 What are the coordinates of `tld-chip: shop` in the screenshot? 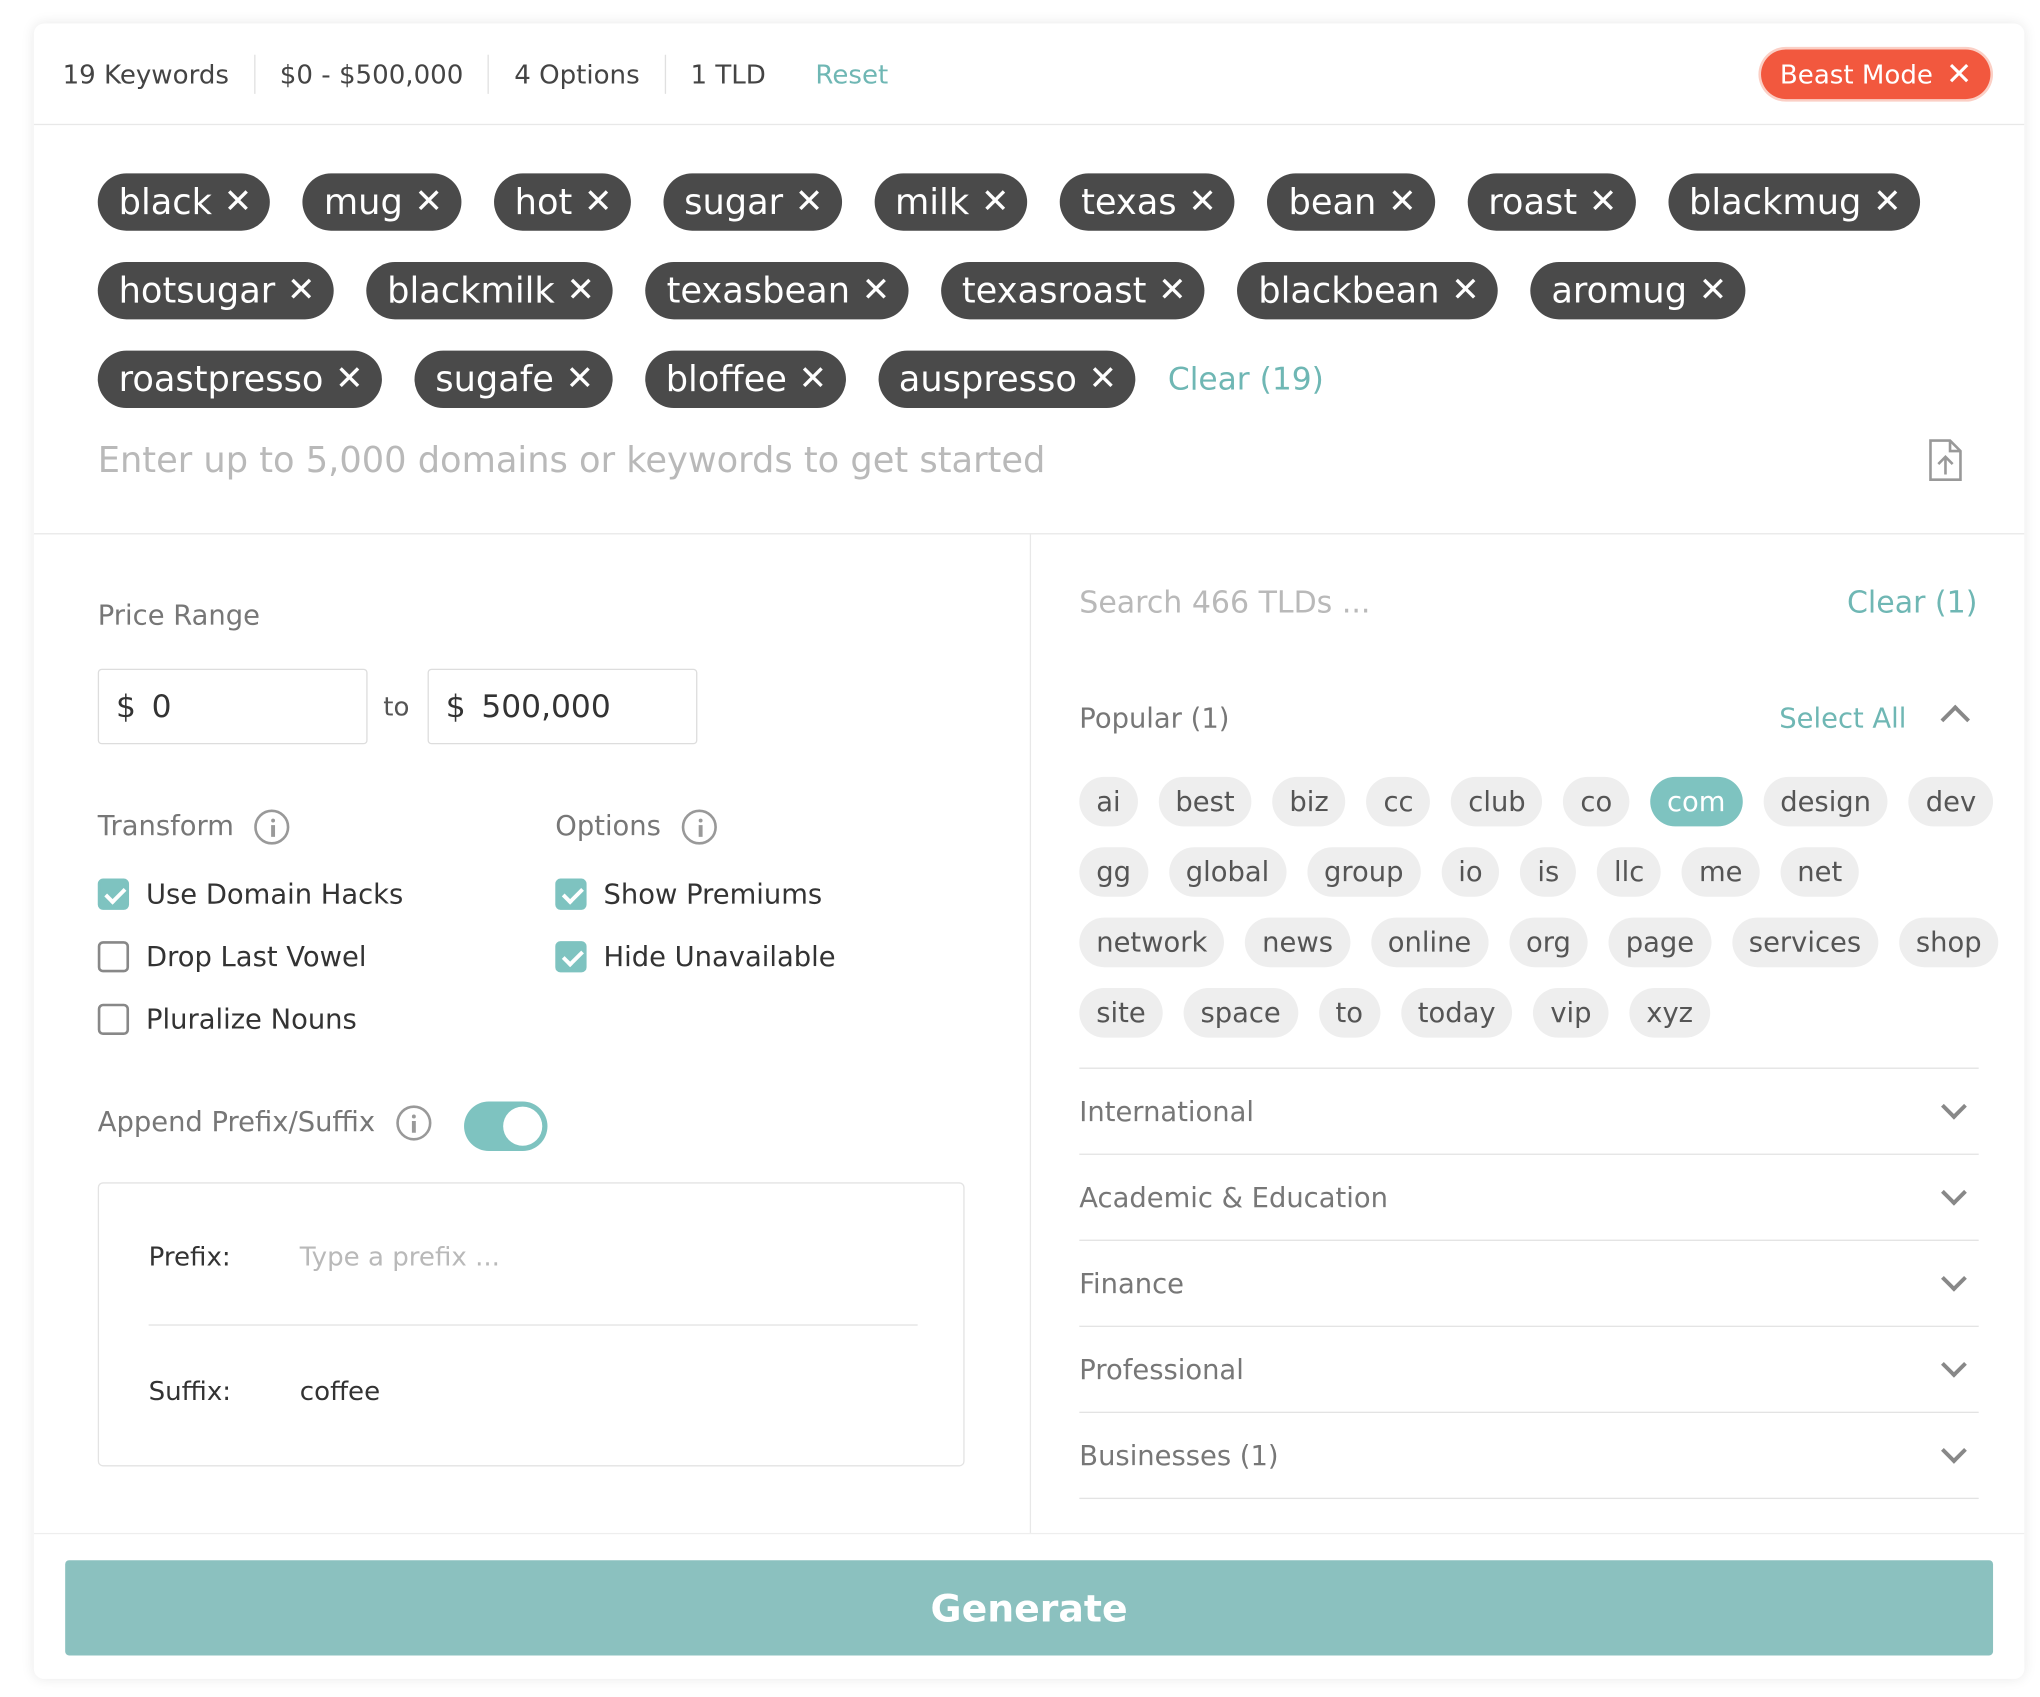 It's located at (1948, 942).